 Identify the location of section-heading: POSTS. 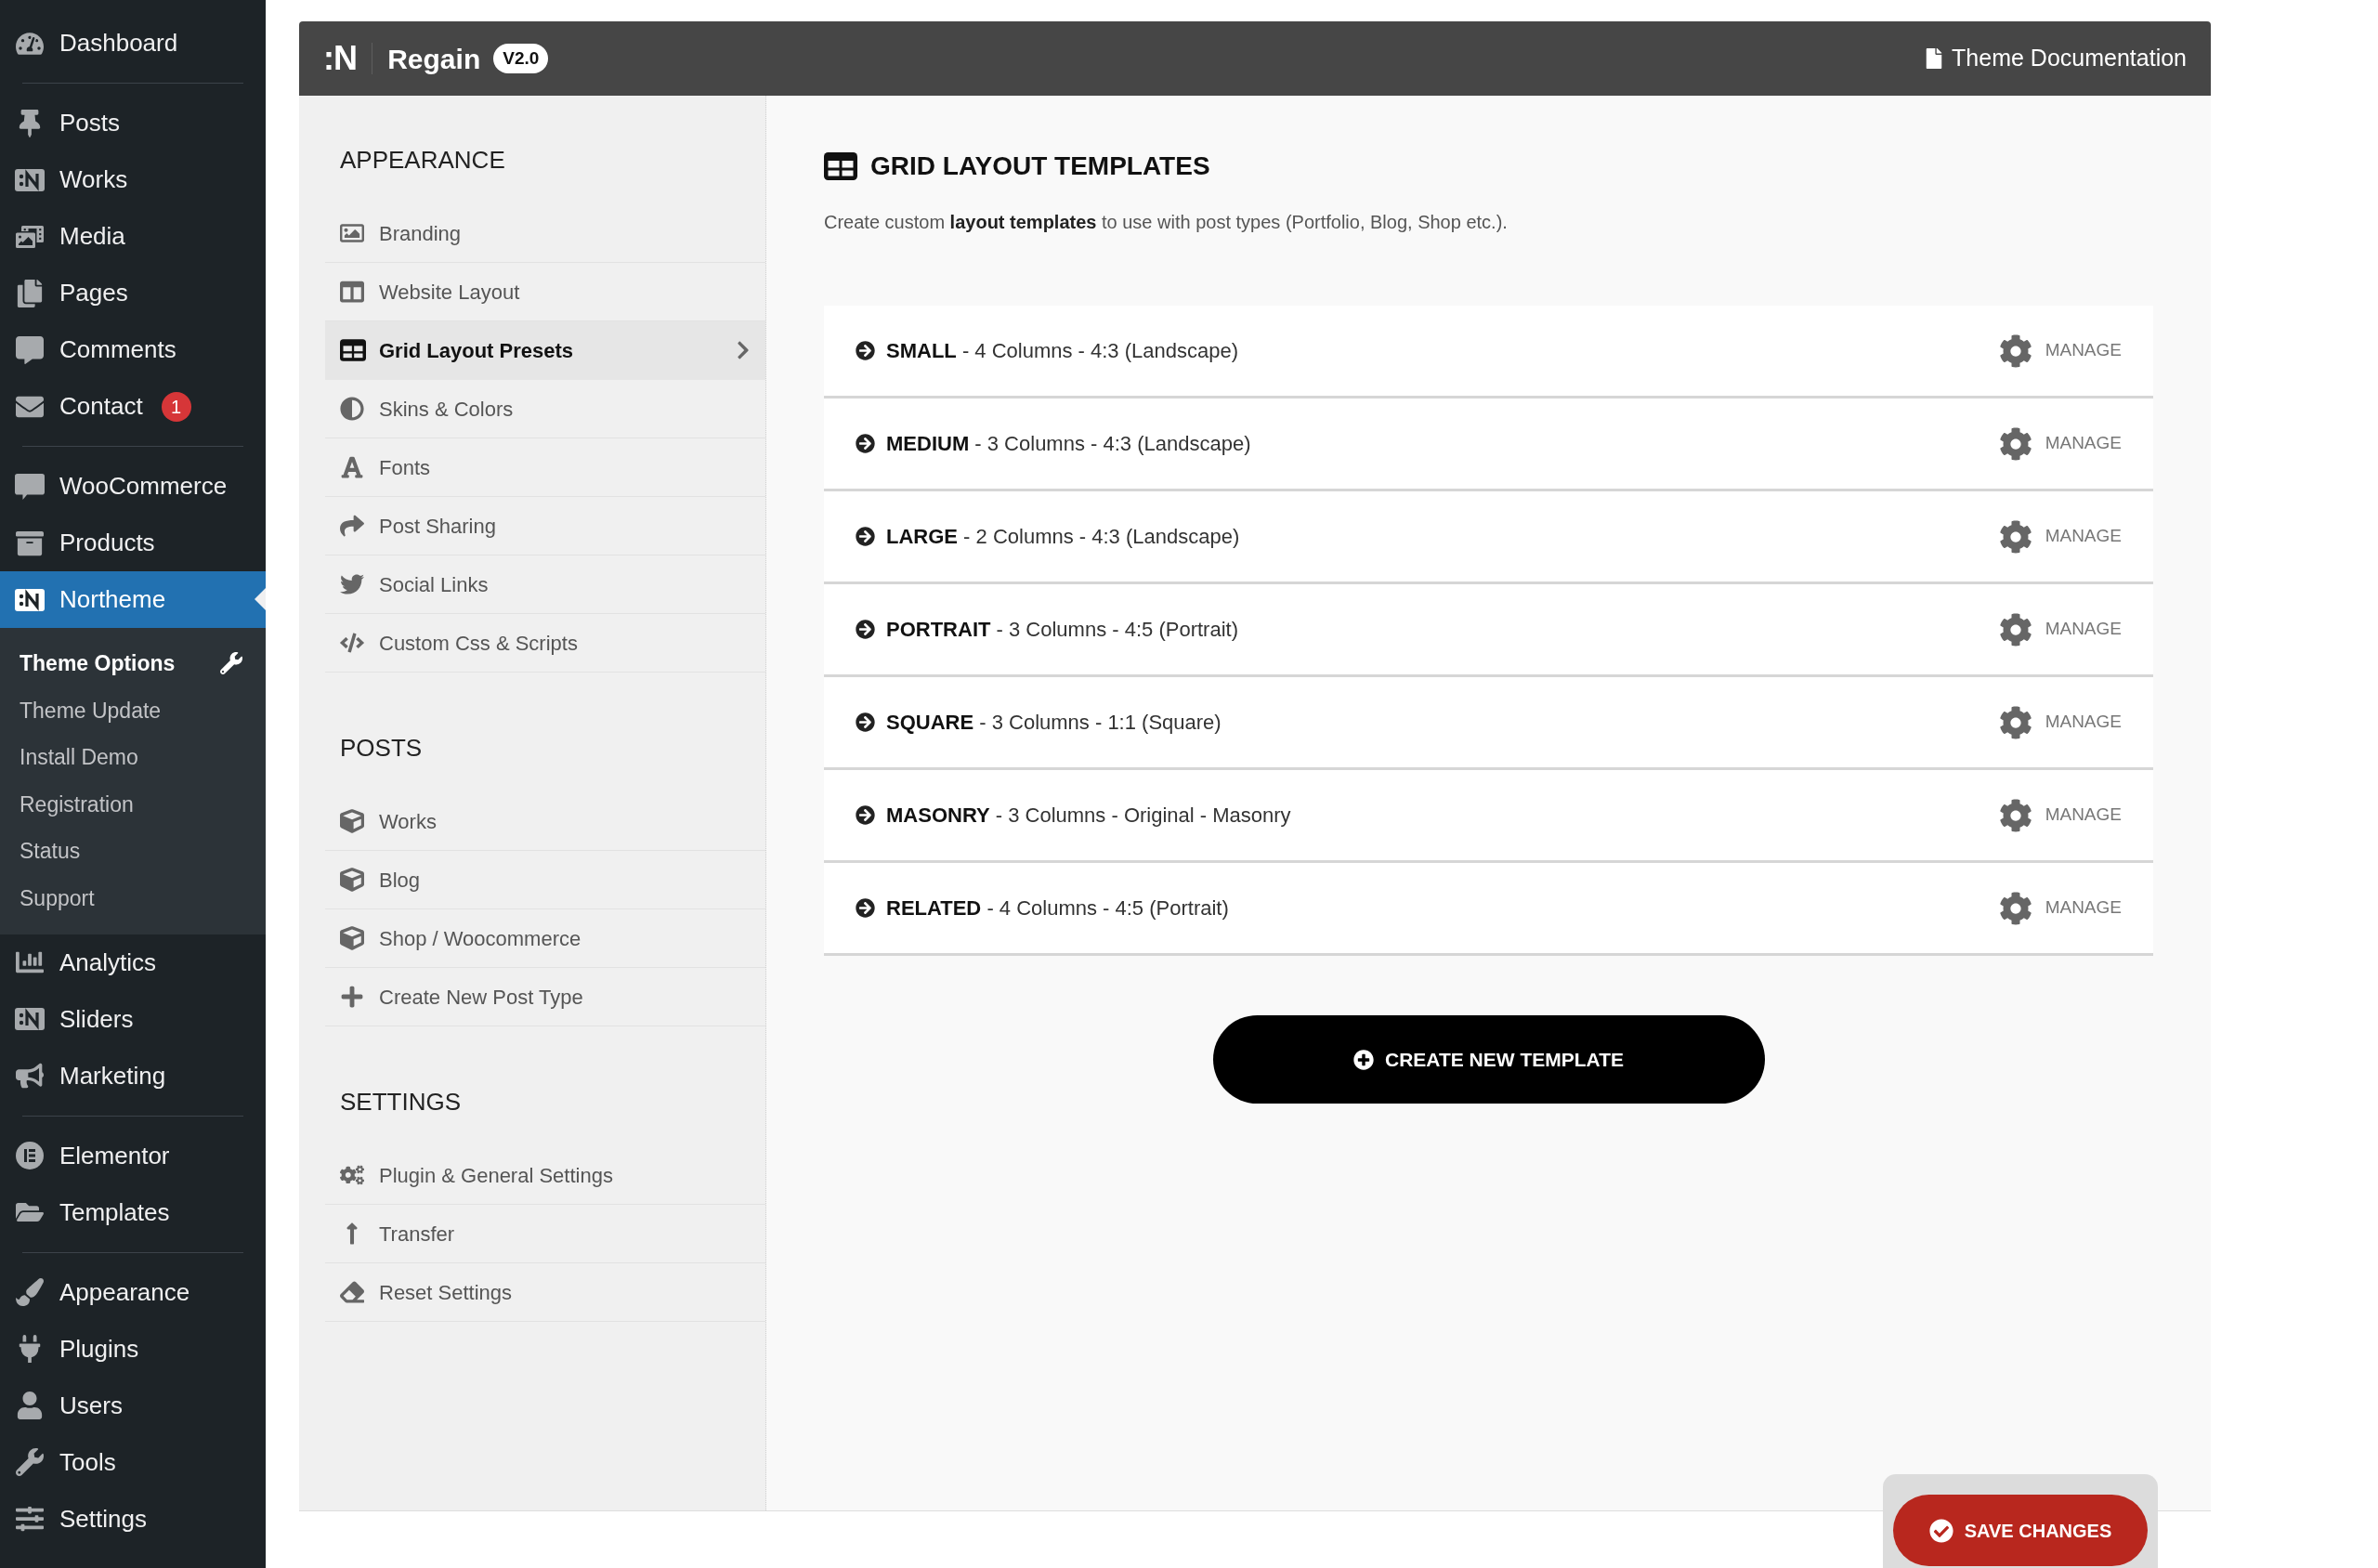
(381, 748).